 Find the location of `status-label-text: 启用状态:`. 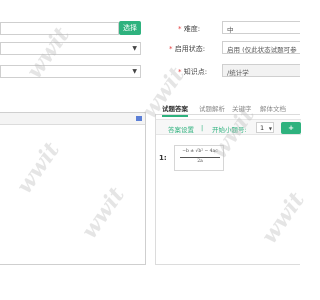

status-label-text: 启用状态: is located at coordinates (190, 49).